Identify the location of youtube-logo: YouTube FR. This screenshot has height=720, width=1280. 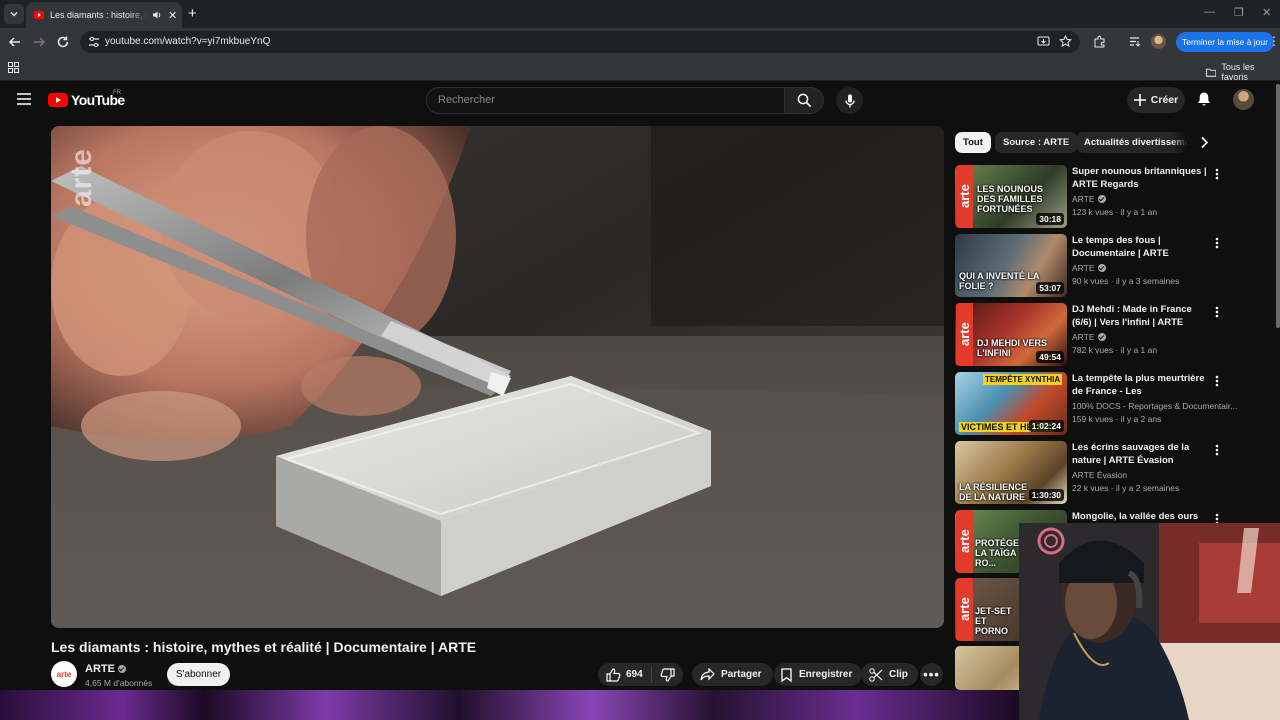
(86, 99).